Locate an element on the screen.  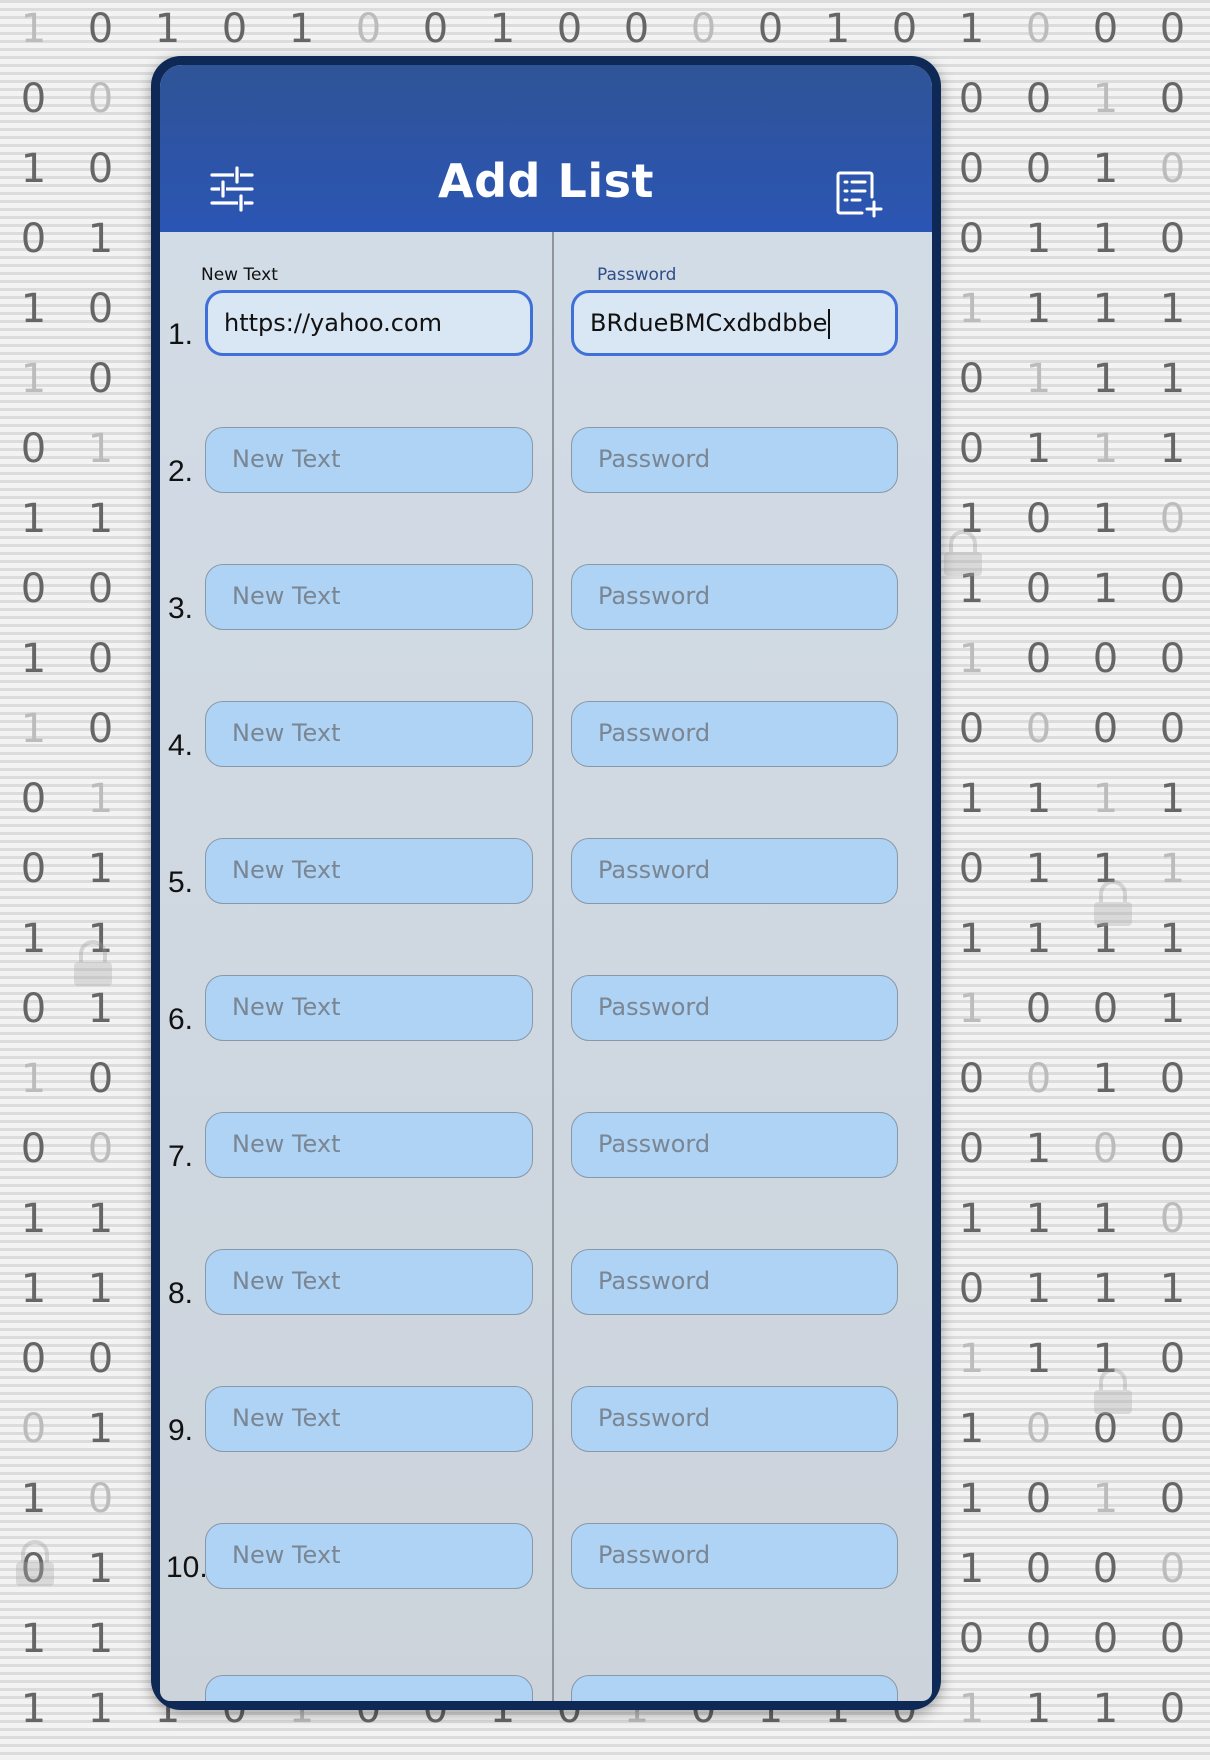
row-number: 5. is located at coordinates (181, 882).